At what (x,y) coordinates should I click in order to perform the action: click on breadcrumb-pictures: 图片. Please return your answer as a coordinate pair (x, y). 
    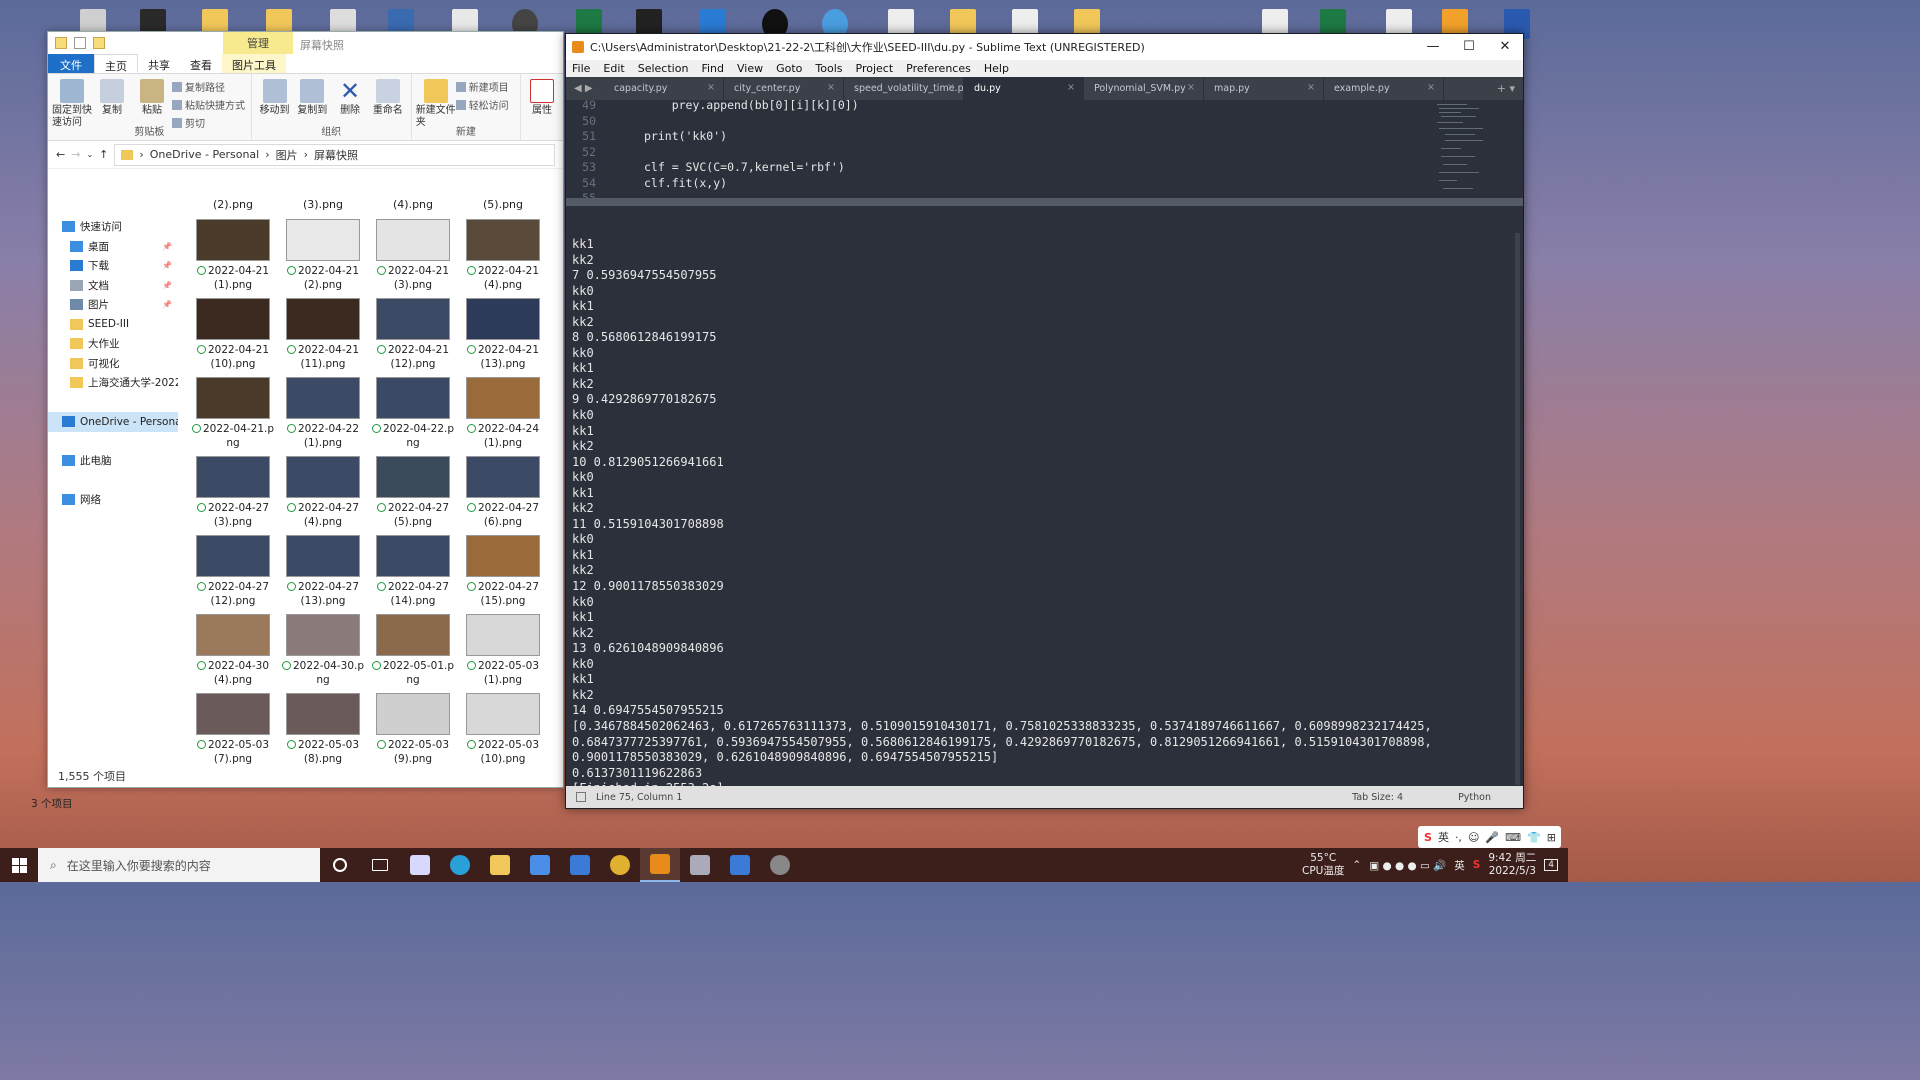
    Looking at the image, I should click on (287, 155).